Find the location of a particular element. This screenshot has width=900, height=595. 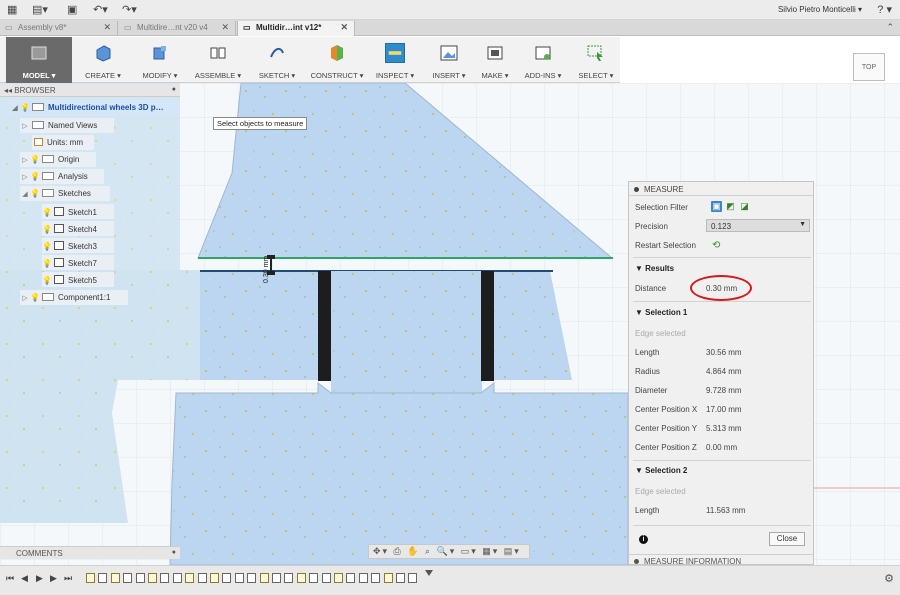

tree-item-component1: ▷ 💡 Component1:1 is located at coordinates (74, 297).